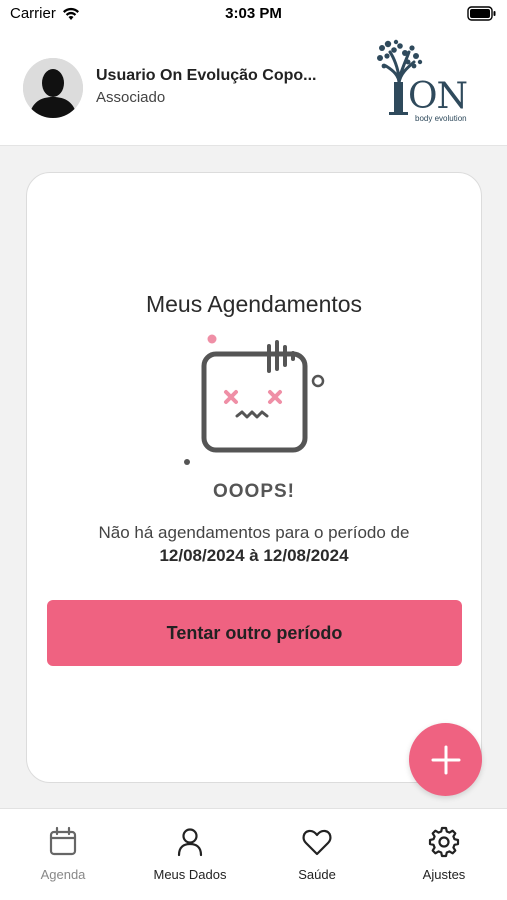 This screenshot has width=507, height=900. I want to click on add-appointment-button, so click(445, 759).